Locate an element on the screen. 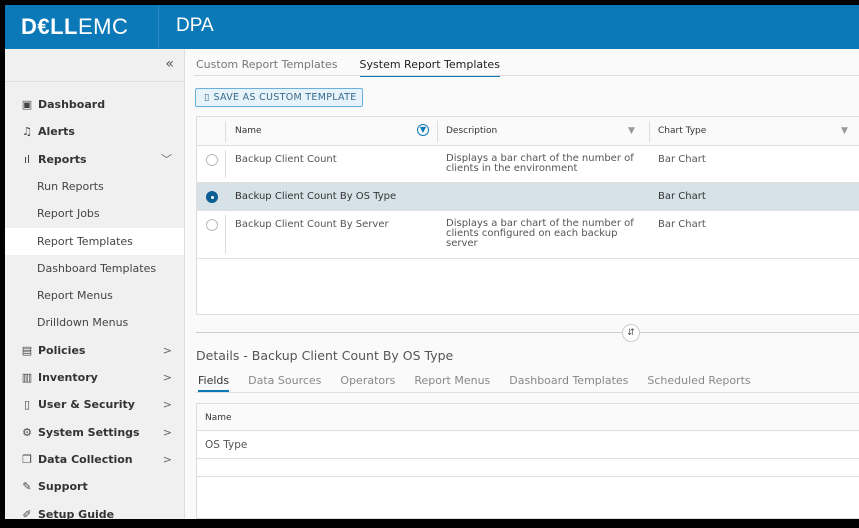 The height and width of the screenshot is (528, 859). alerts-icon: ♫ is located at coordinates (27, 132).